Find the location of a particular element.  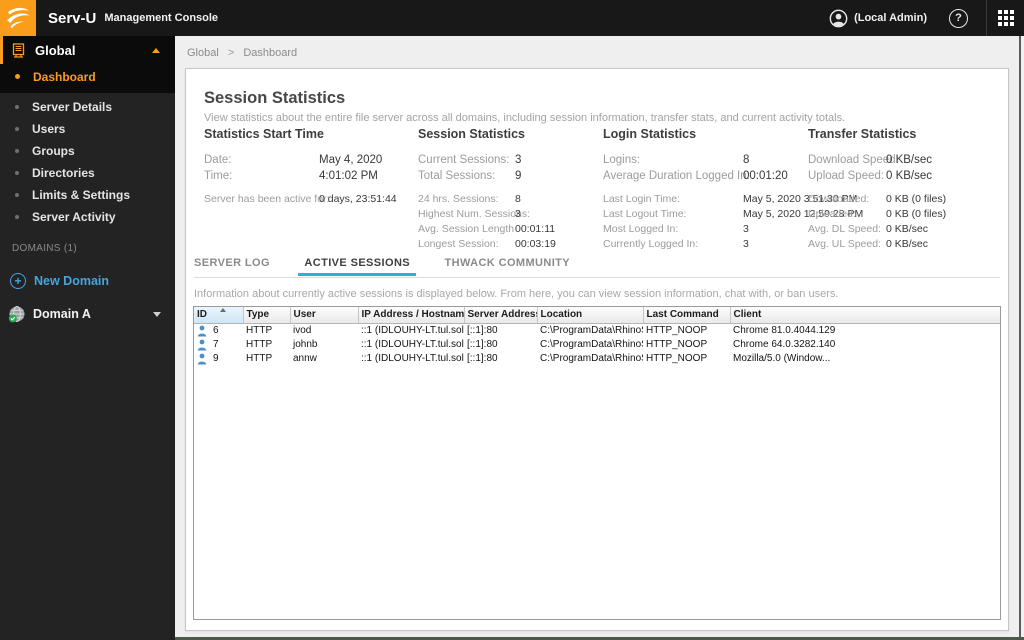

stat-value: 00:01:20 is located at coordinates (765, 176).